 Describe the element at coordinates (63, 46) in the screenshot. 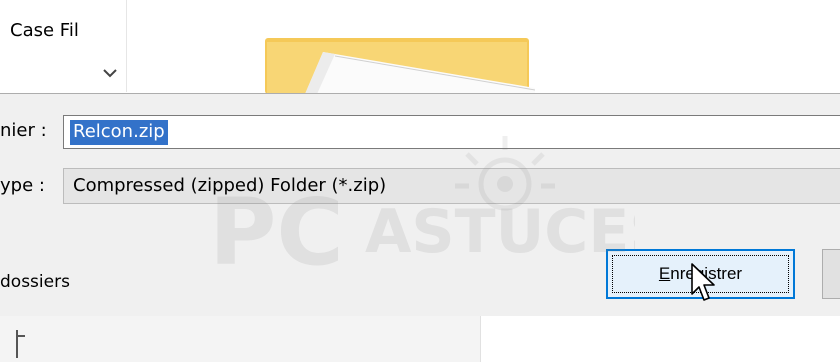

I see `navigation-pane: Case Fil` at that location.